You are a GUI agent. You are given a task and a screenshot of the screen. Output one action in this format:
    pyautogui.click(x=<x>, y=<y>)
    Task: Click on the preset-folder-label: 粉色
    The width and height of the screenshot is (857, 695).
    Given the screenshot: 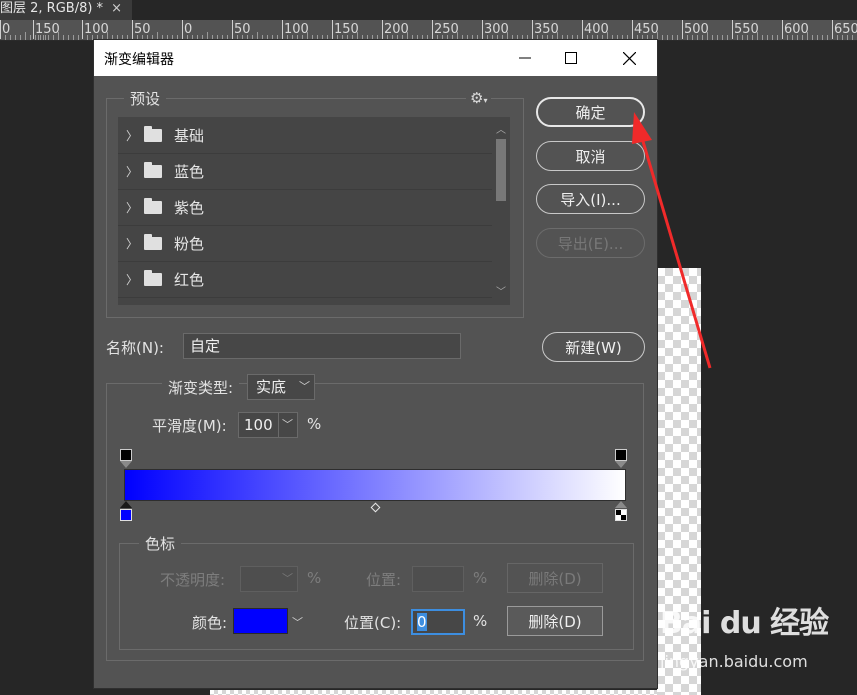 What is the action you would take?
    pyautogui.click(x=189, y=243)
    